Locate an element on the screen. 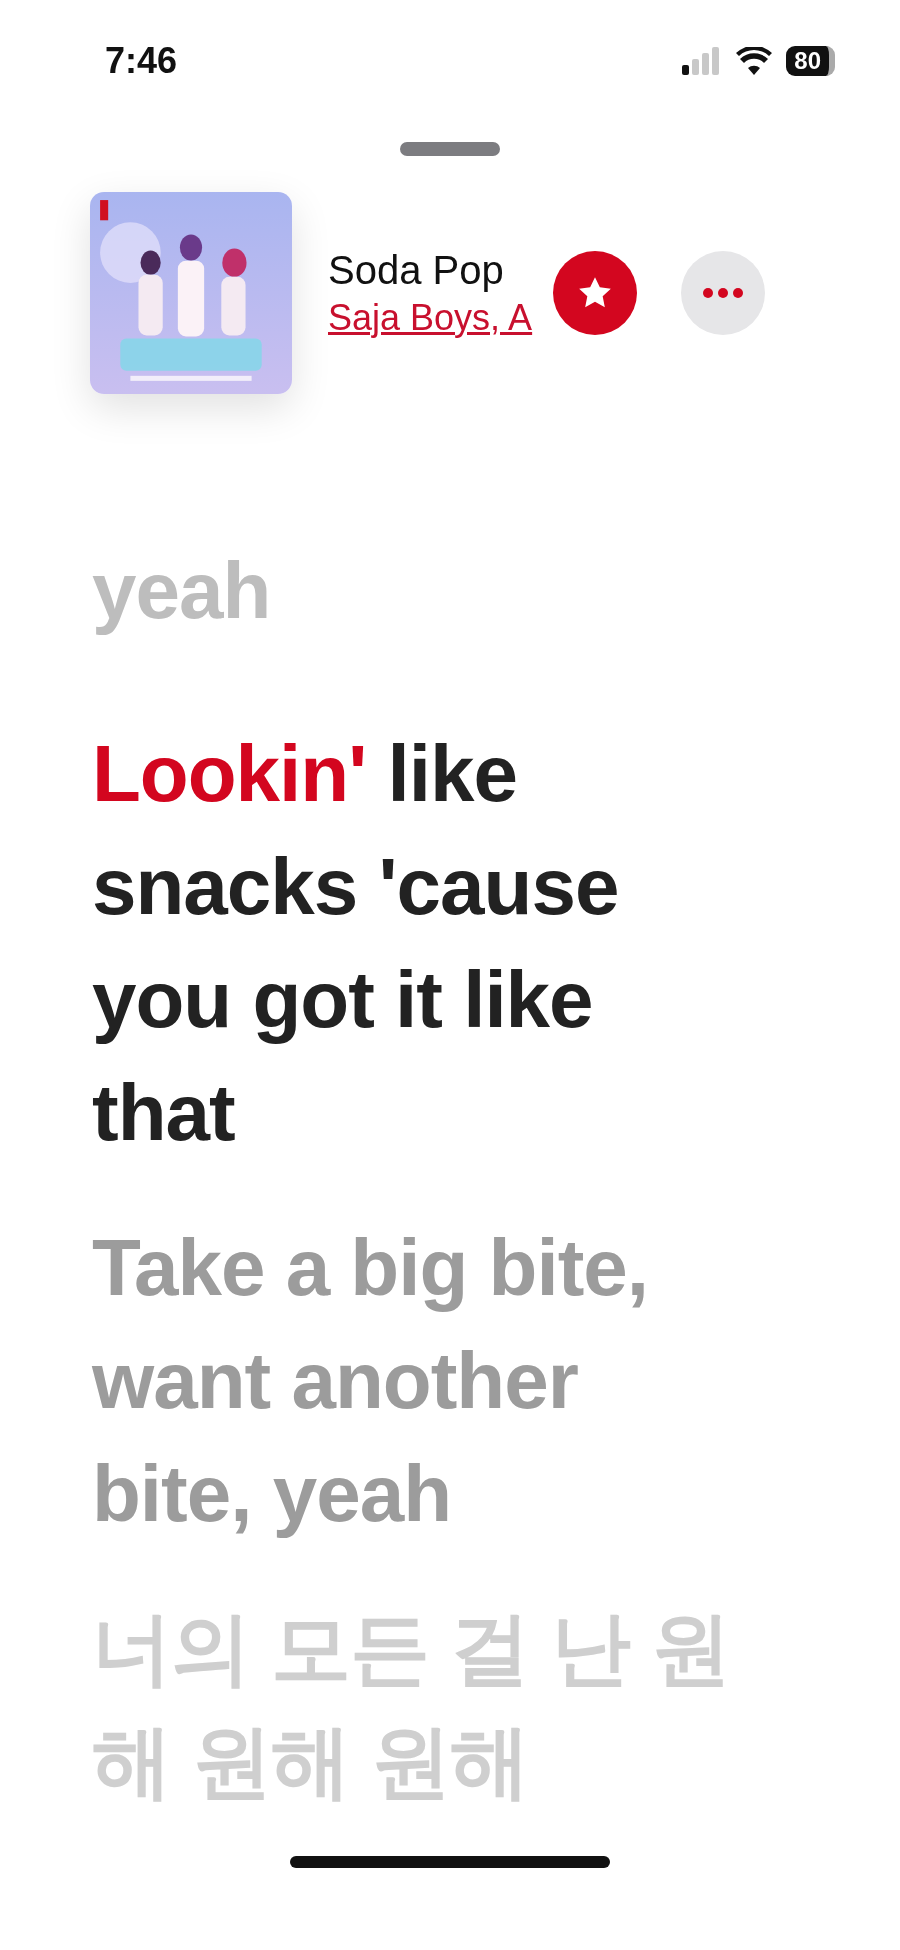  lyric-line: Take a big bite, want another bite, yeah is located at coordinates (416, 1380).